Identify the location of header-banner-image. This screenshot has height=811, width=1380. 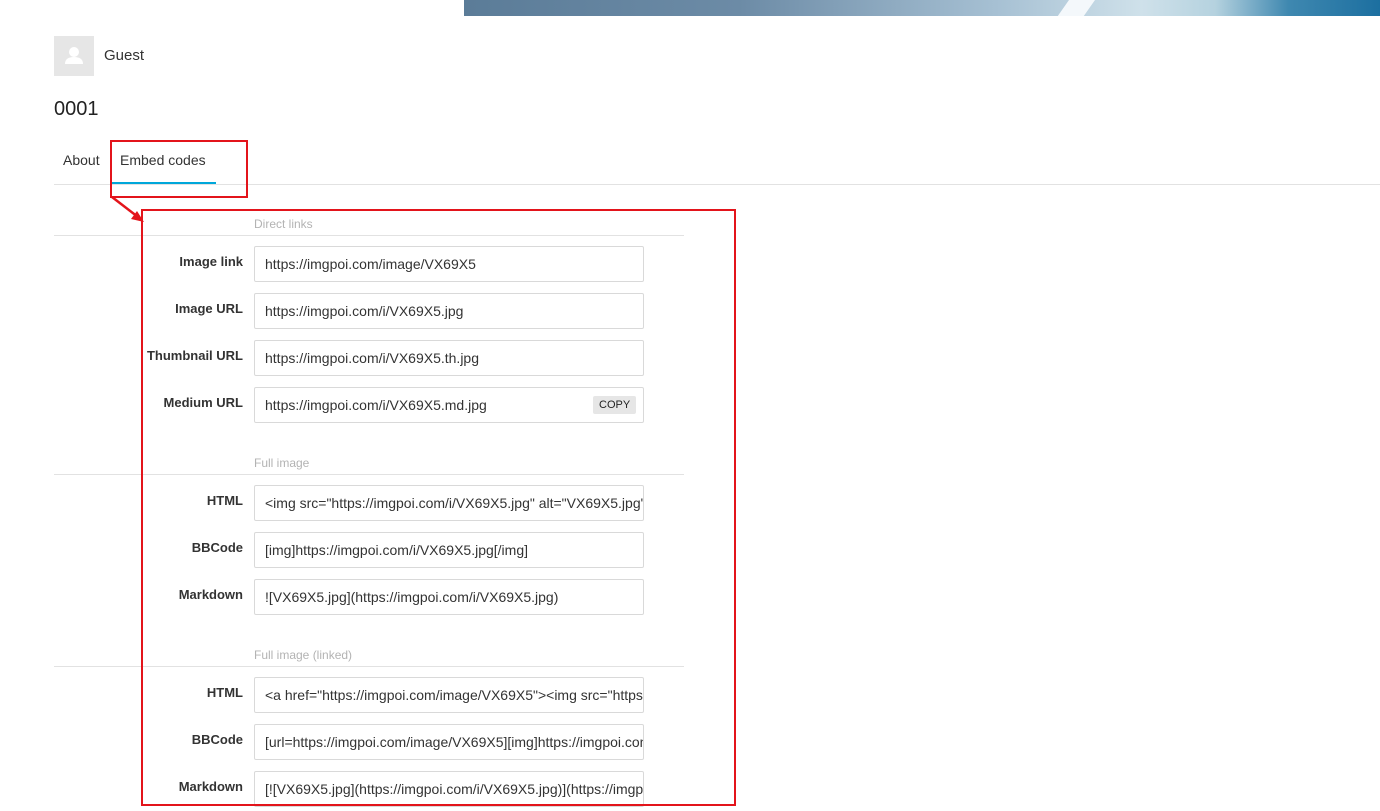
(922, 8).